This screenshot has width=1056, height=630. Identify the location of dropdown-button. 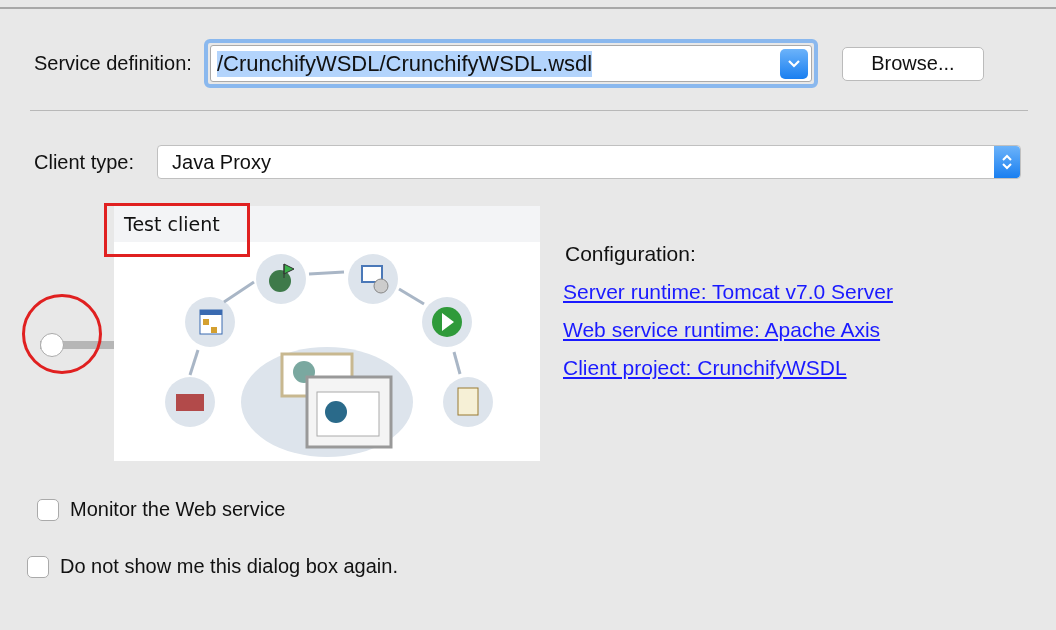
(793, 63).